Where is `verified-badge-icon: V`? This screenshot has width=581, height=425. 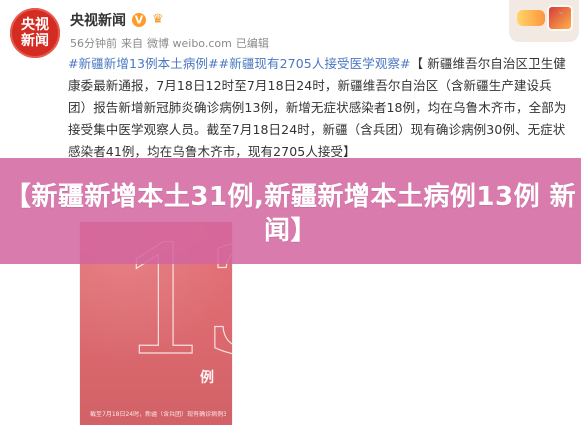 verified-badge-icon: V is located at coordinates (139, 20).